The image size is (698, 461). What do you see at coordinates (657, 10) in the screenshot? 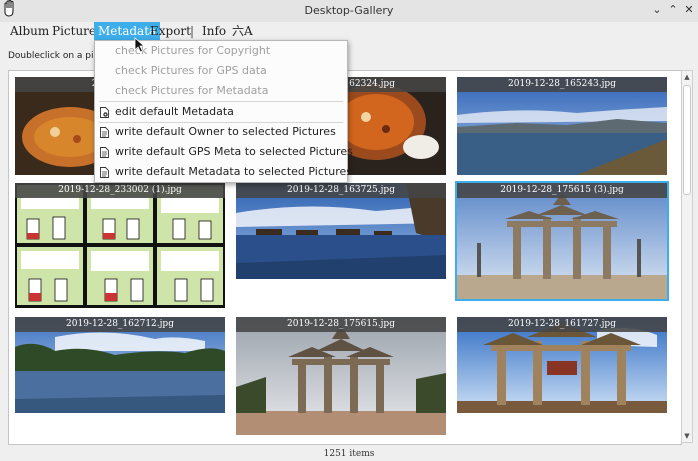
I see `minimize-icon: ⌄` at bounding box center [657, 10].